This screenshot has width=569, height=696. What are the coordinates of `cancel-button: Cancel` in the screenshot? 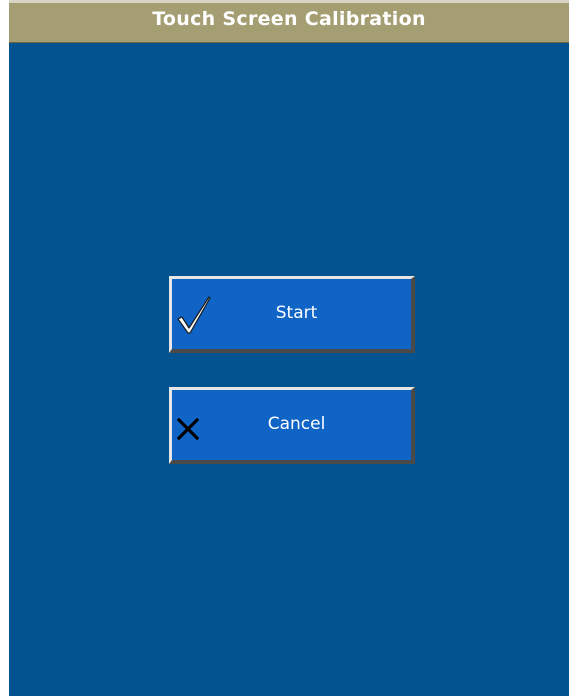 It's located at (292, 425).